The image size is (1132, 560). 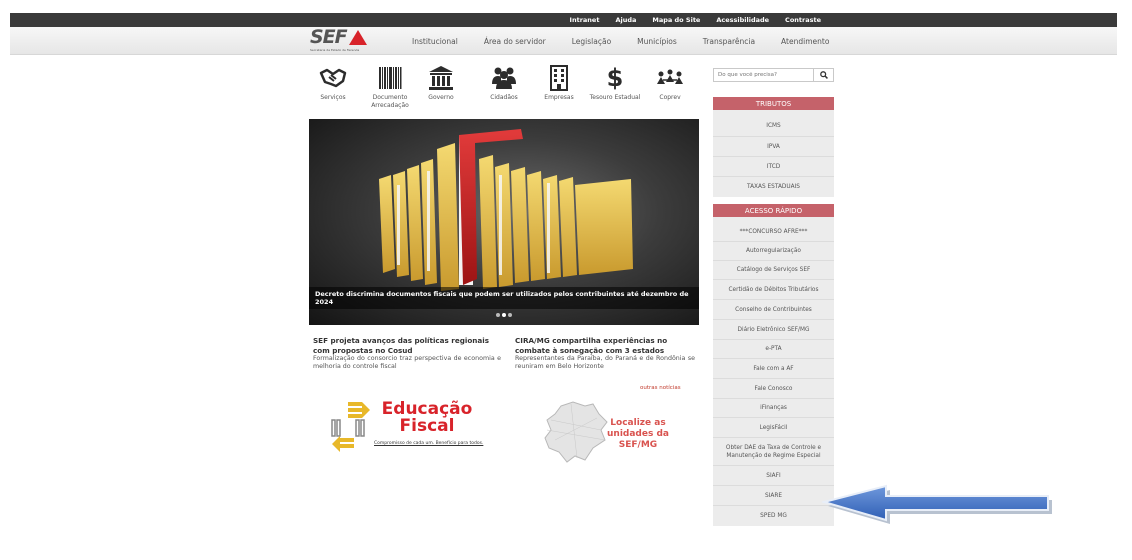 What do you see at coordinates (515, 41) in the screenshot?
I see `nav-area-do-servidor: Área do servidor` at bounding box center [515, 41].